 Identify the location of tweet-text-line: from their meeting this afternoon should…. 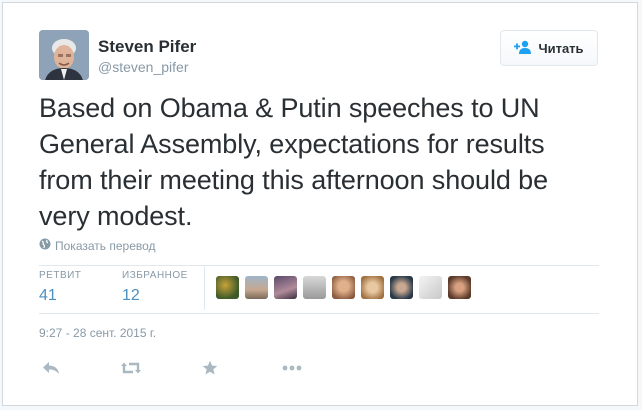
(293, 180).